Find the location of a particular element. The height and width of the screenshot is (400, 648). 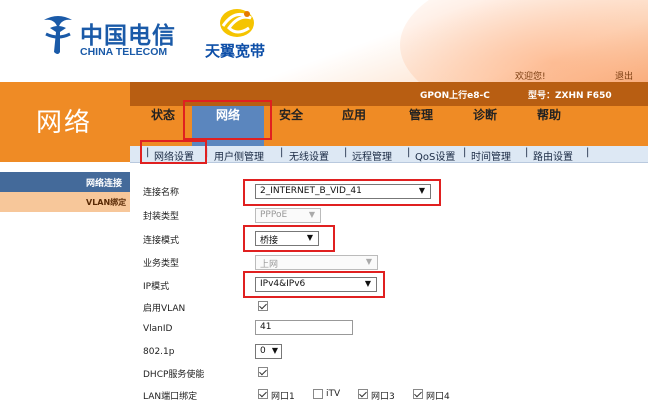

dot1p-select: 0 ▼ is located at coordinates (268, 351).